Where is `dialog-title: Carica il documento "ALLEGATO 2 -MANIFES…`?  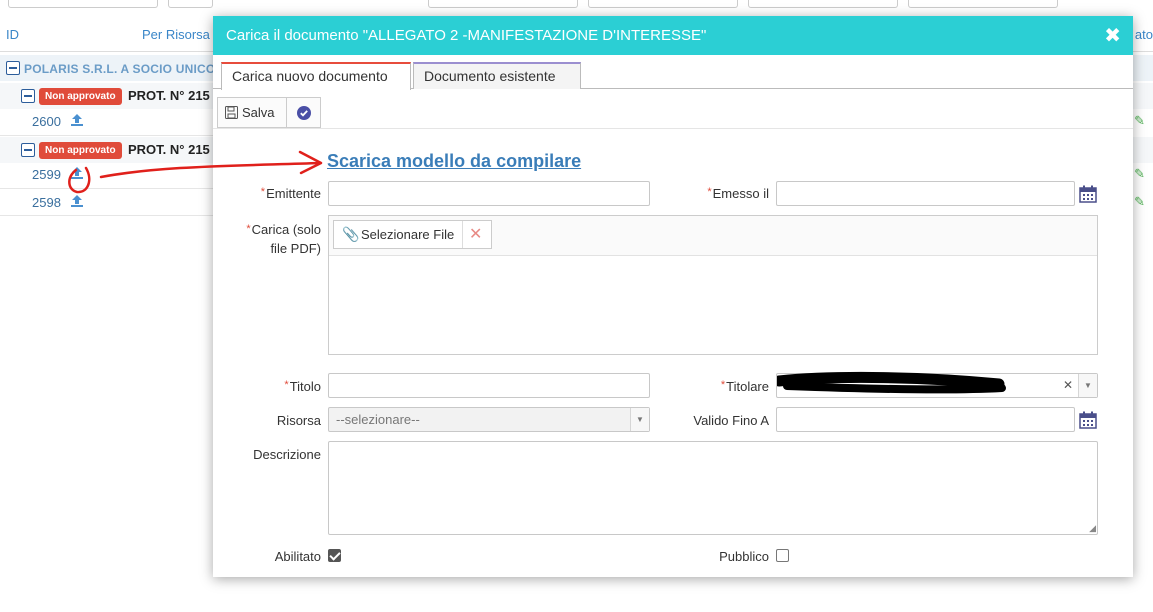 dialog-title: Carica il documento "ALLEGATO 2 -MANIFES… is located at coordinates (466, 35).